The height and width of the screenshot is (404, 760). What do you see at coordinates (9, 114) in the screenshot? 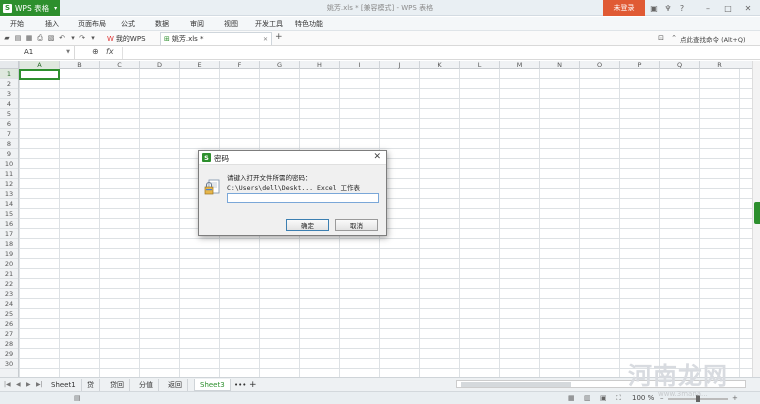
I see `row-header-5: 5` at bounding box center [9, 114].